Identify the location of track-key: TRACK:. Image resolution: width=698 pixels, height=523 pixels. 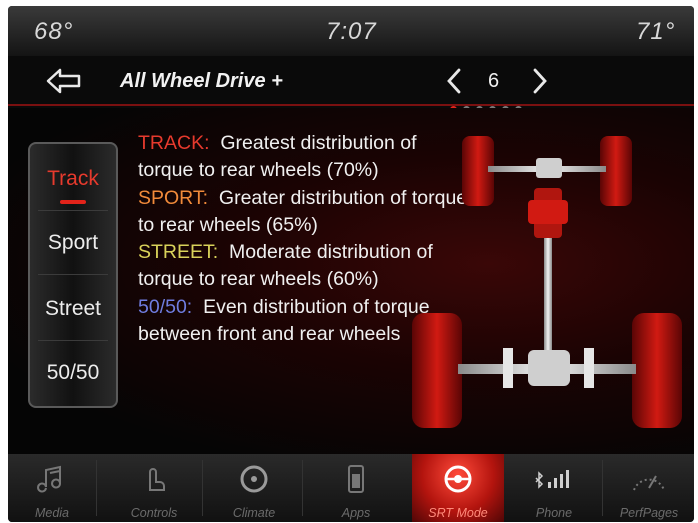
(174, 143).